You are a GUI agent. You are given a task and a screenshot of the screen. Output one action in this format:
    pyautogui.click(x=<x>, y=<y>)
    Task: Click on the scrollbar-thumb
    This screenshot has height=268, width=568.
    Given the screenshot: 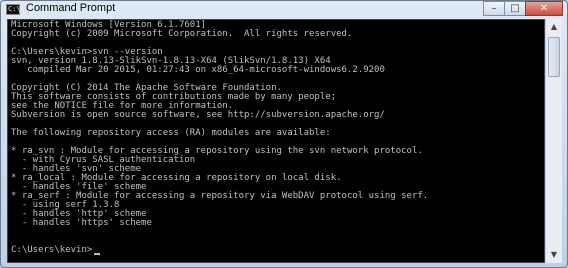 What is the action you would take?
    pyautogui.click(x=554, y=57)
    